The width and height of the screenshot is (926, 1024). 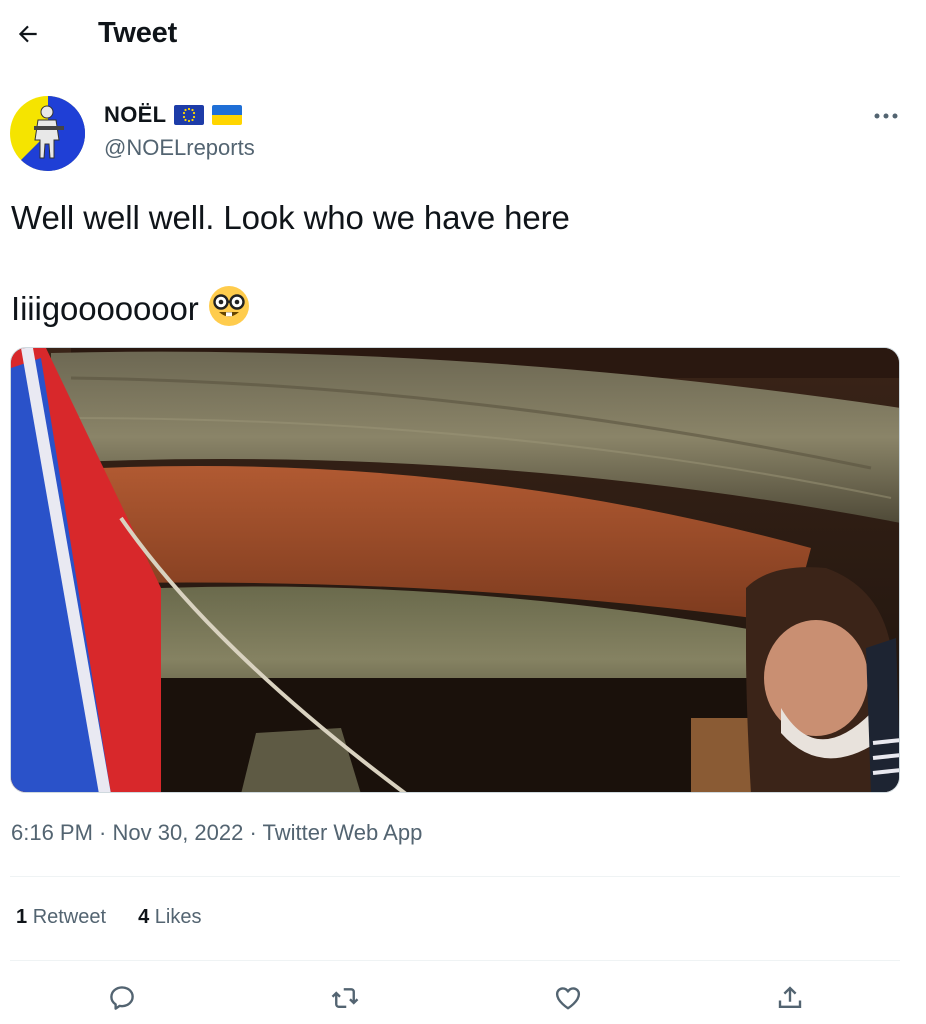 I want to click on likes-stat: 4 Likes, so click(x=169, y=917).